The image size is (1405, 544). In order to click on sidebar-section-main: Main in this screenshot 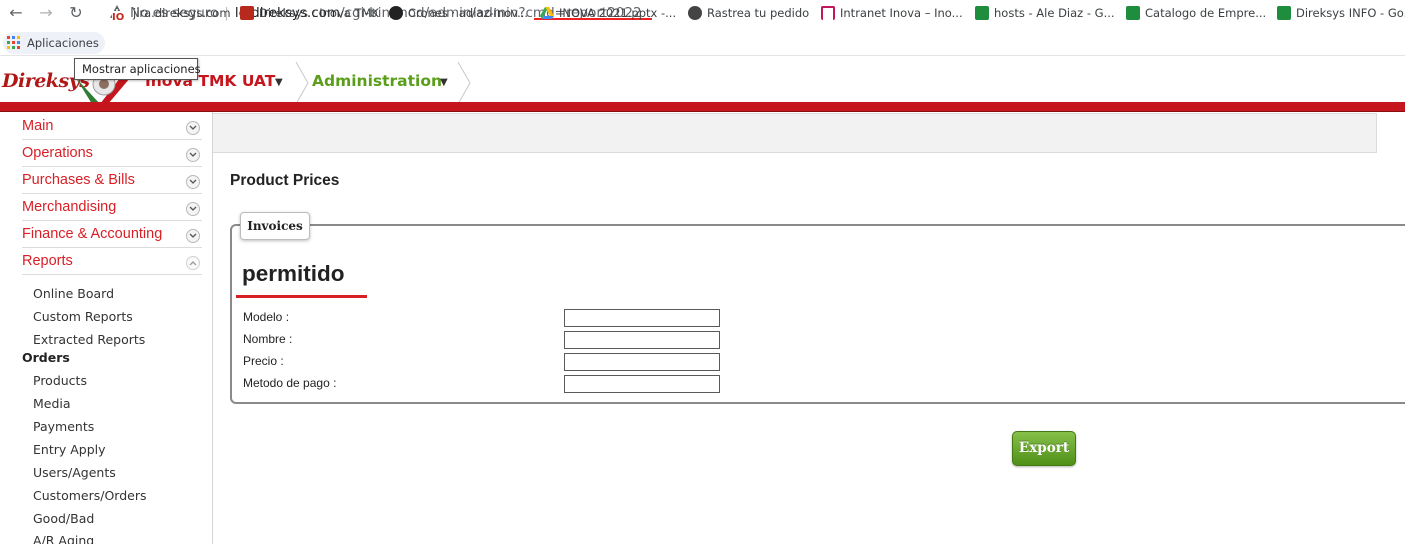, I will do `click(112, 126)`.